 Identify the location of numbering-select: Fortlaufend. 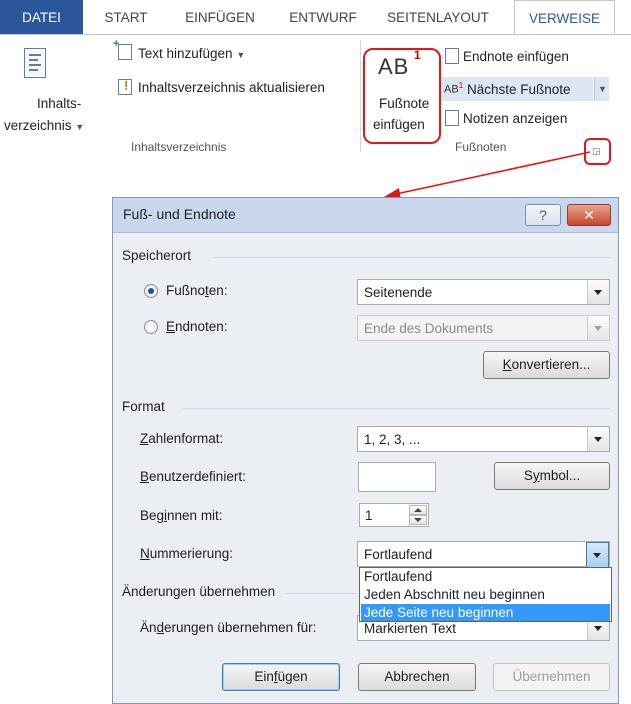
(483, 554).